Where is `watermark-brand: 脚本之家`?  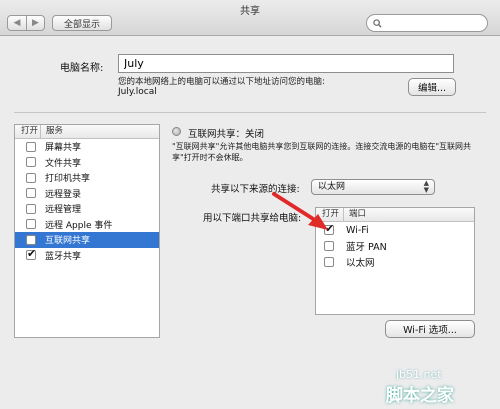 watermark-brand: 脚本之家 is located at coordinates (420, 396).